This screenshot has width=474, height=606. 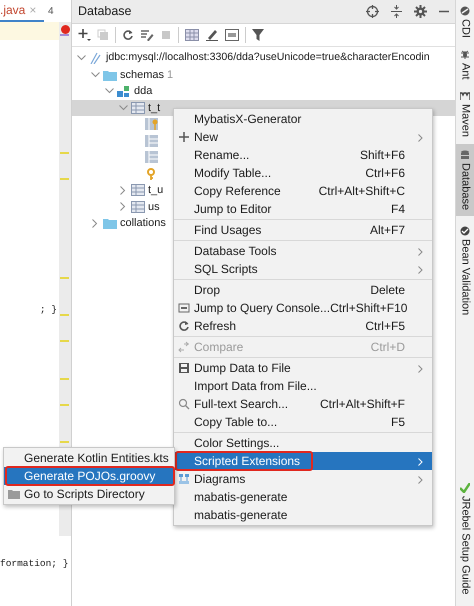 I want to click on menu-item: Scripted Extensions, so click(x=303, y=461).